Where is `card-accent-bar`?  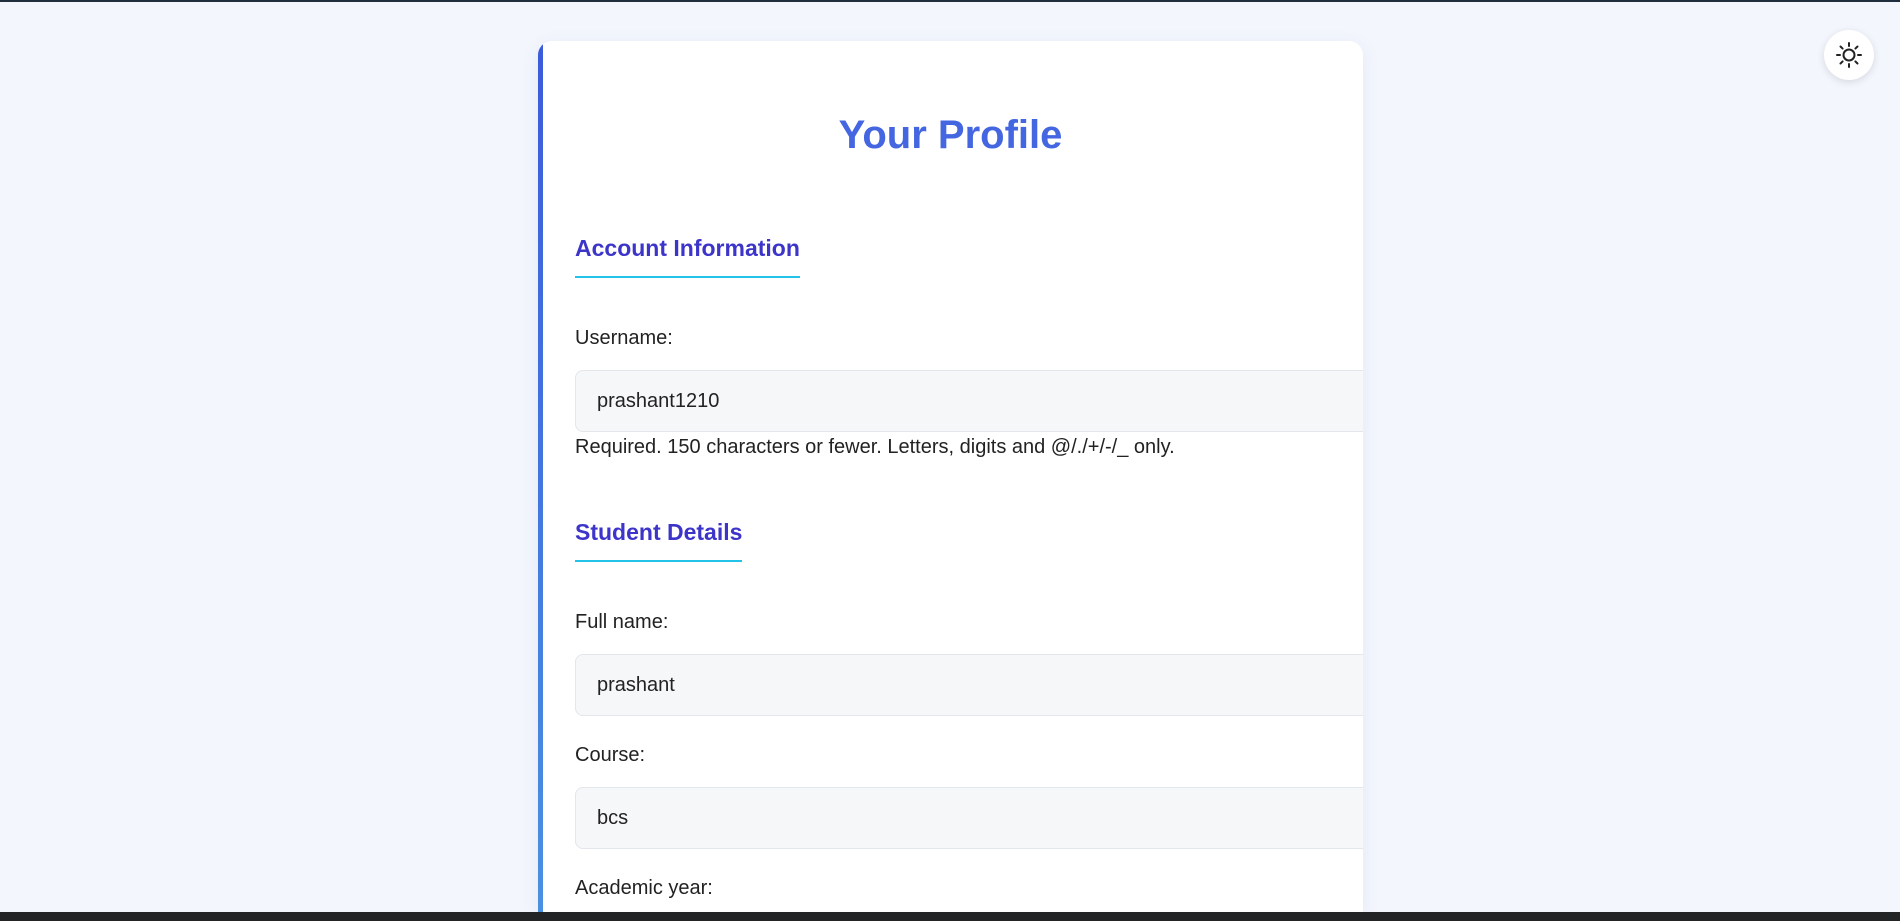
card-accent-bar is located at coordinates (540, 476).